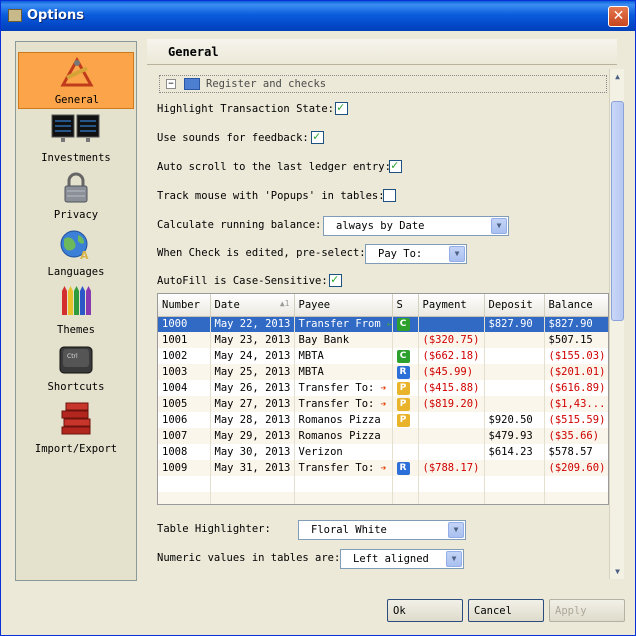  Describe the element at coordinates (451, 452) in the screenshot. I see `cell-payment` at that location.